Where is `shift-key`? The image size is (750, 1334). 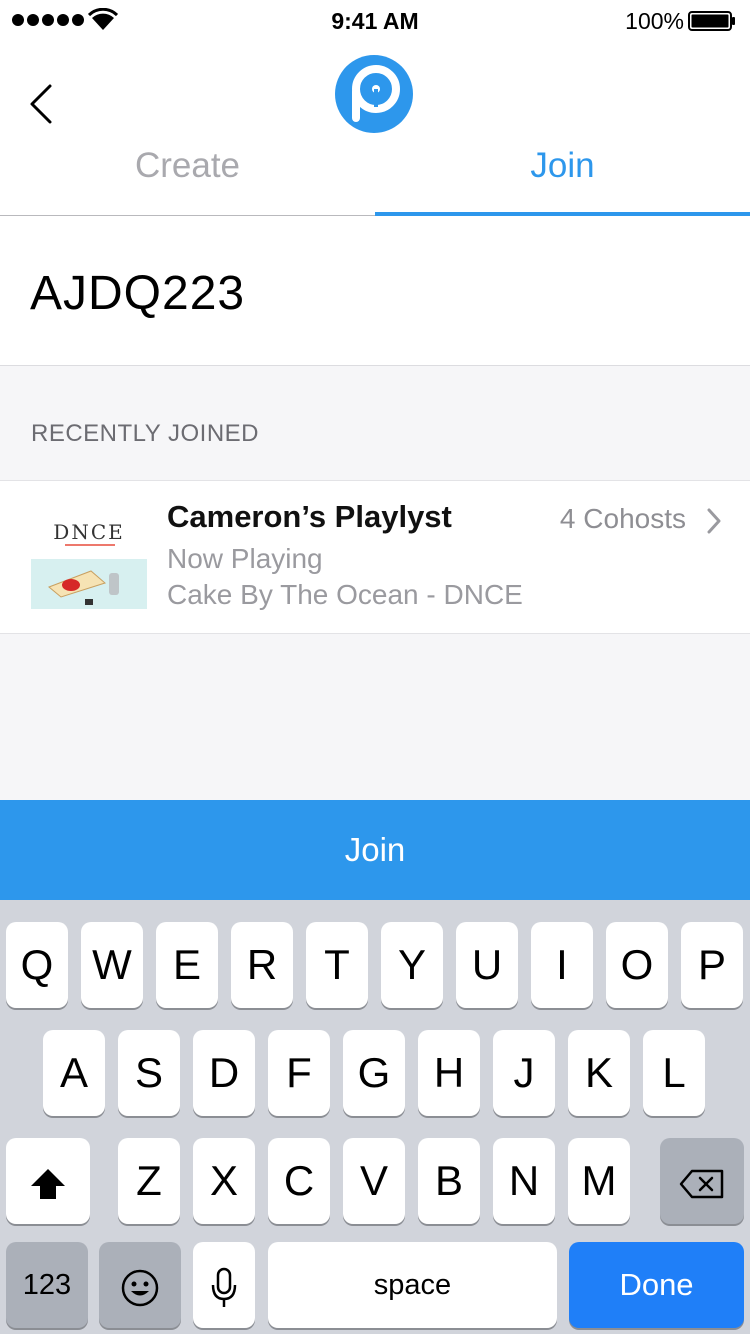 shift-key is located at coordinates (48, 1181).